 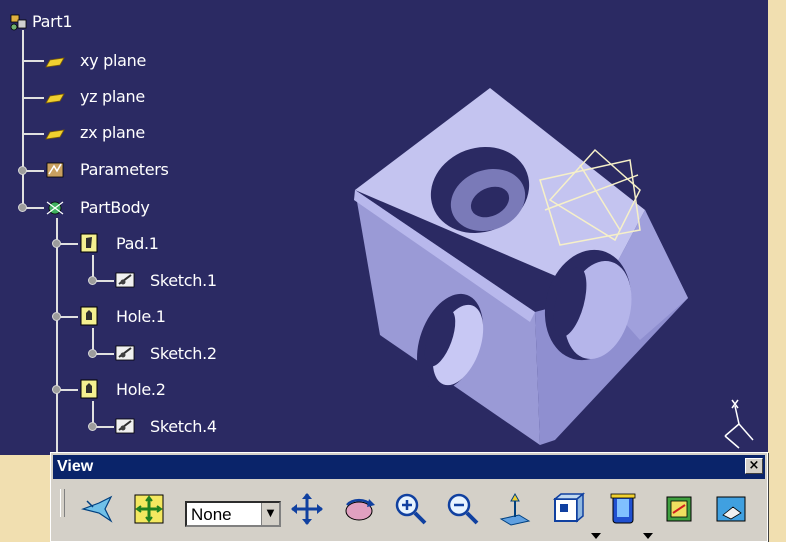 What do you see at coordinates (754, 466) in the screenshot?
I see `toolbar-close-button: ×` at bounding box center [754, 466].